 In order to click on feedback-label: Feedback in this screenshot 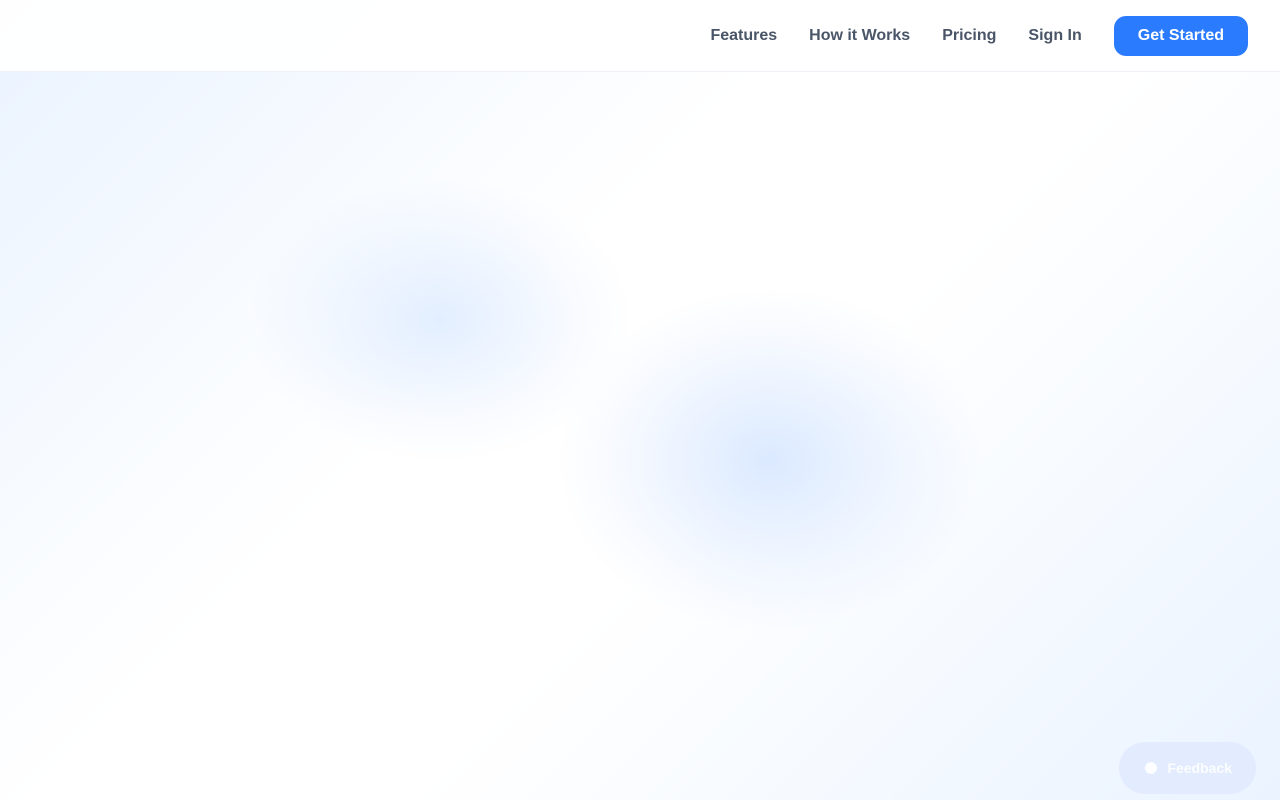, I will do `click(1199, 768)`.